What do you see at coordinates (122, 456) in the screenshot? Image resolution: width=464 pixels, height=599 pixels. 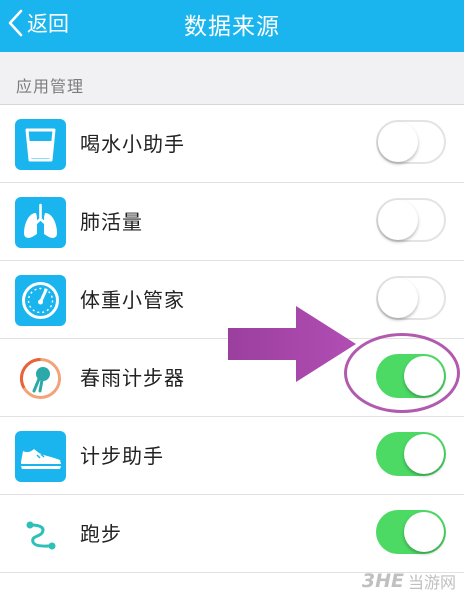 I see `app-label: 计步助手` at bounding box center [122, 456].